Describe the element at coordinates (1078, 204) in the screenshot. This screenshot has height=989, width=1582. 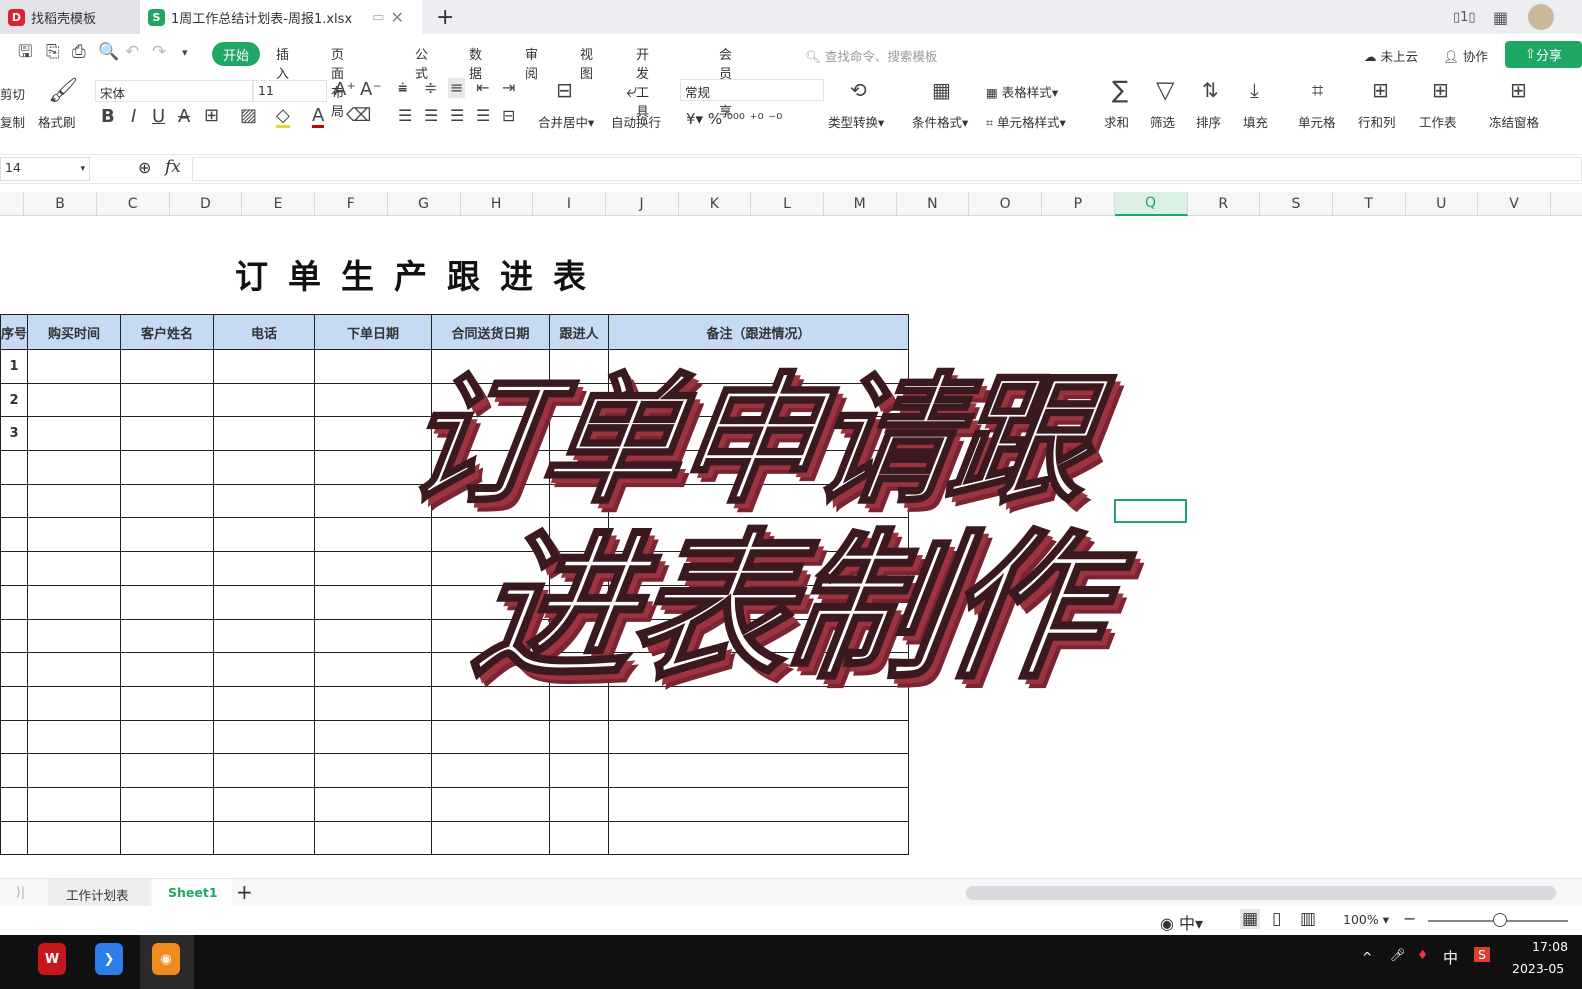
I see `column-header: P` at that location.